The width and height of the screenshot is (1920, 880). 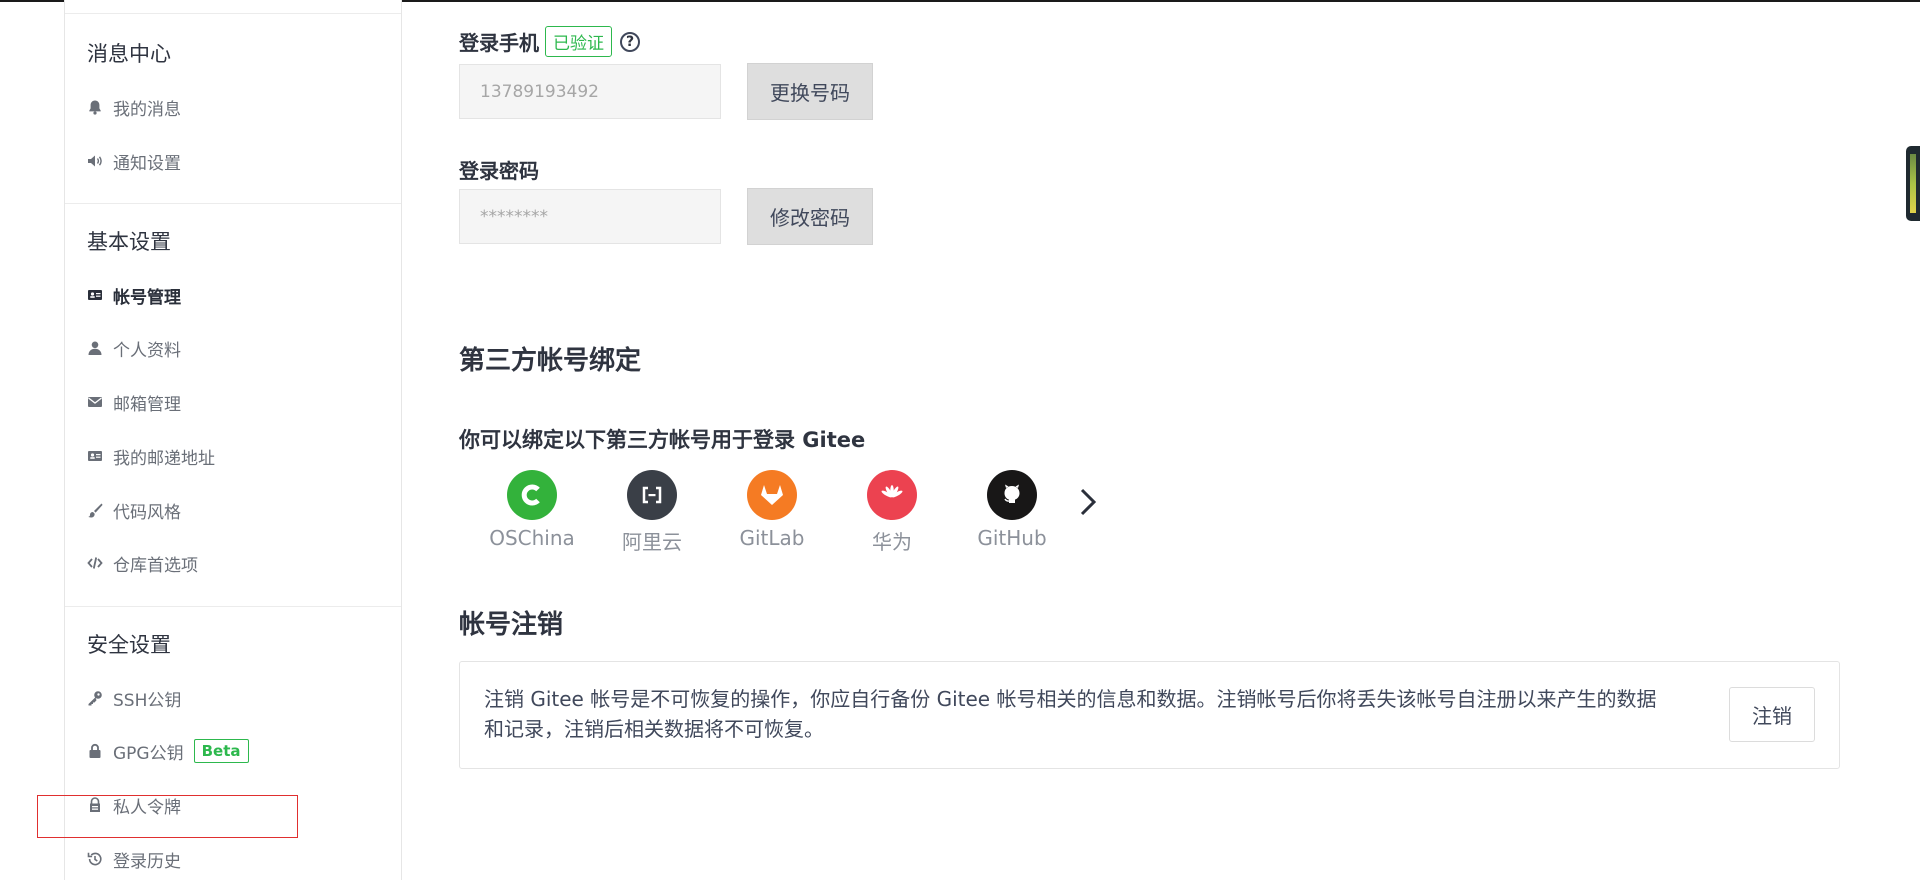 I want to click on sidebar-item-label: 帐号管理, so click(x=147, y=297).